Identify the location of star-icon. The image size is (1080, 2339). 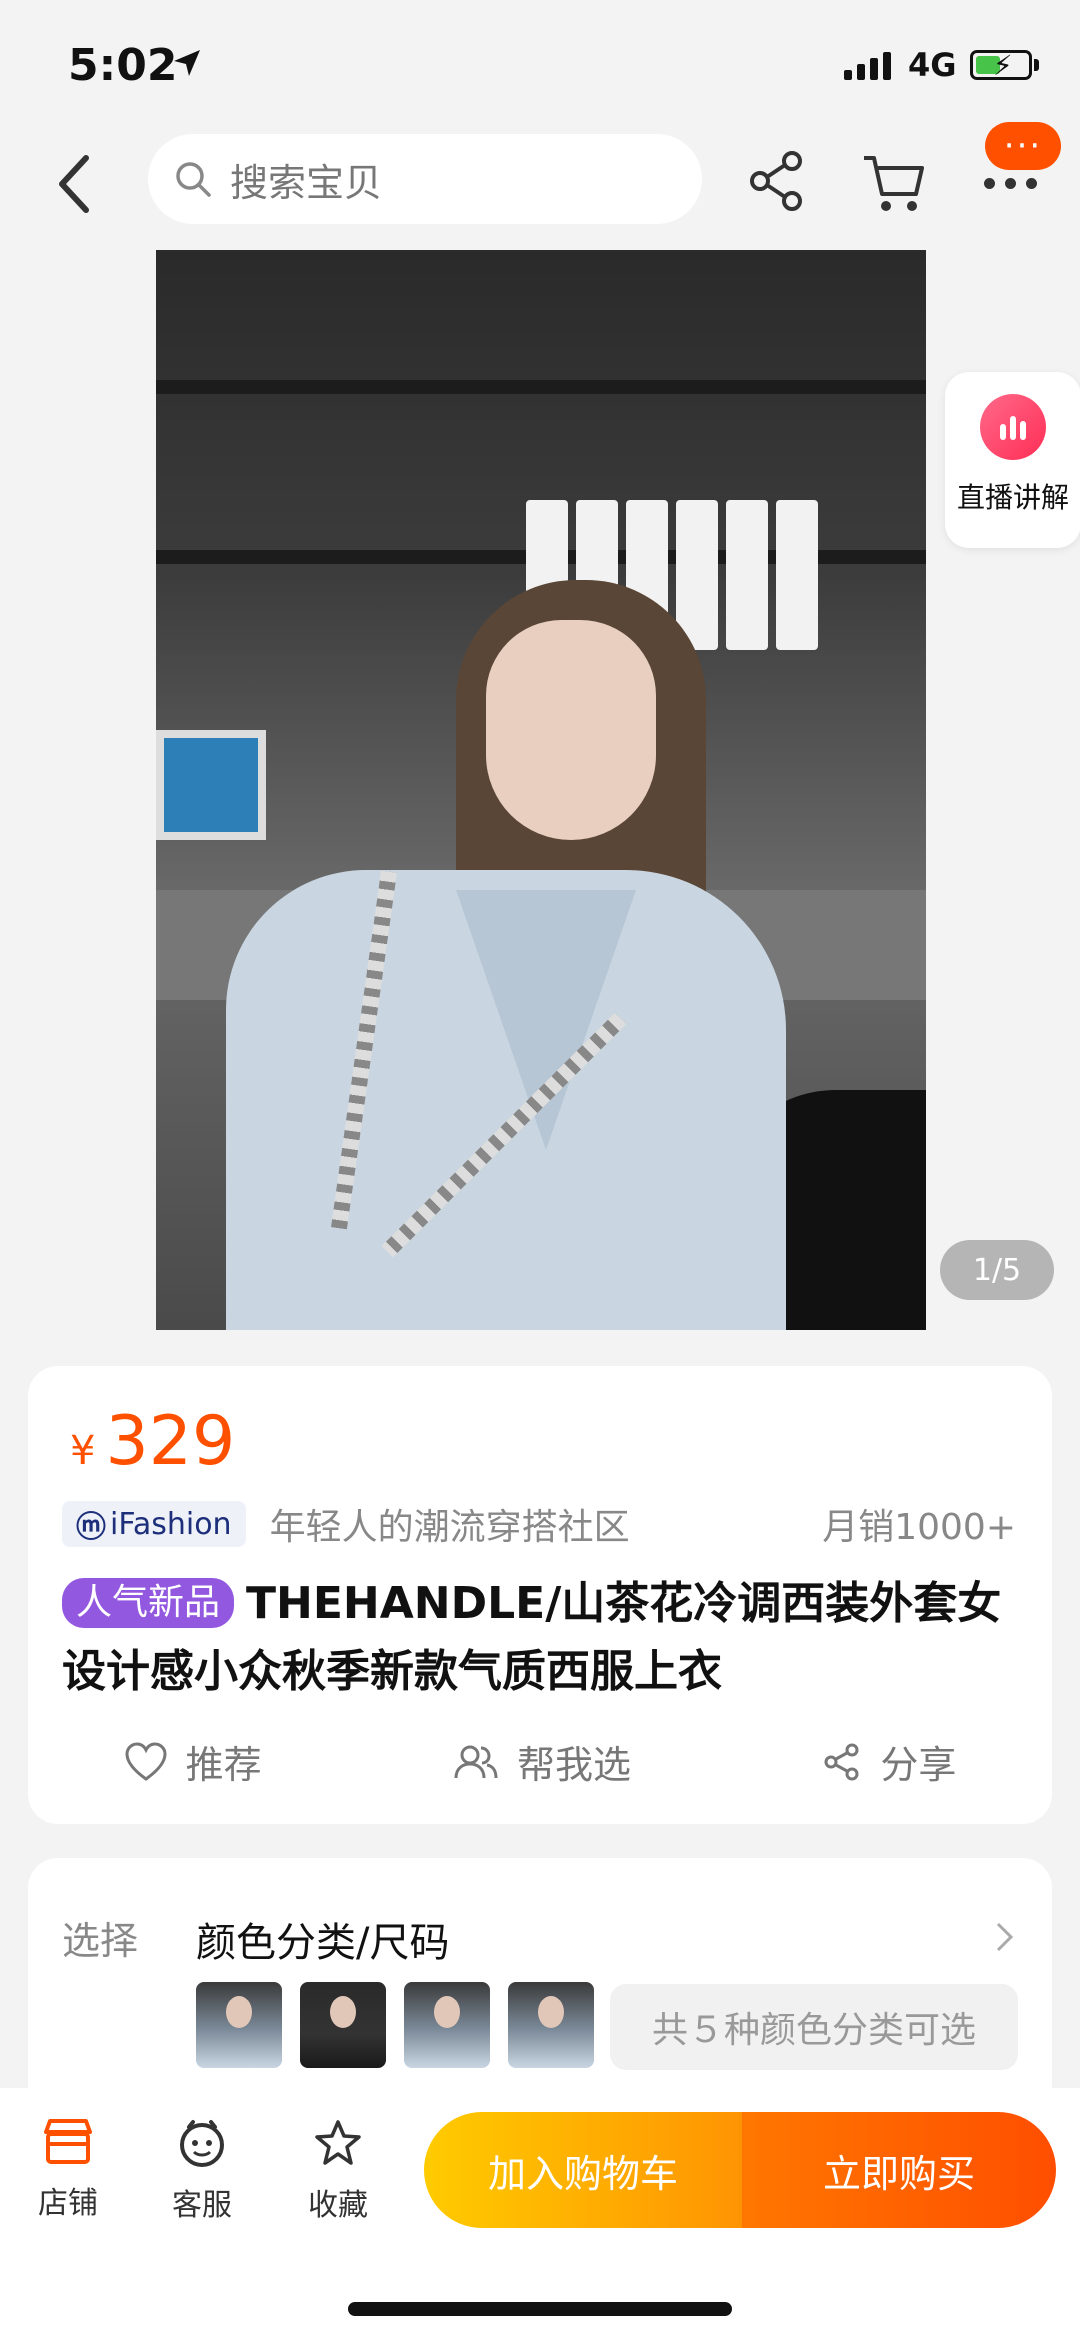
(338, 2142).